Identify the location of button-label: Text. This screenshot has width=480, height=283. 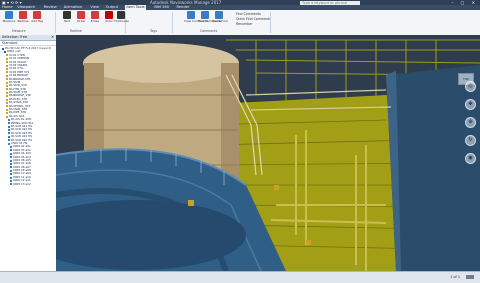
(67, 21).